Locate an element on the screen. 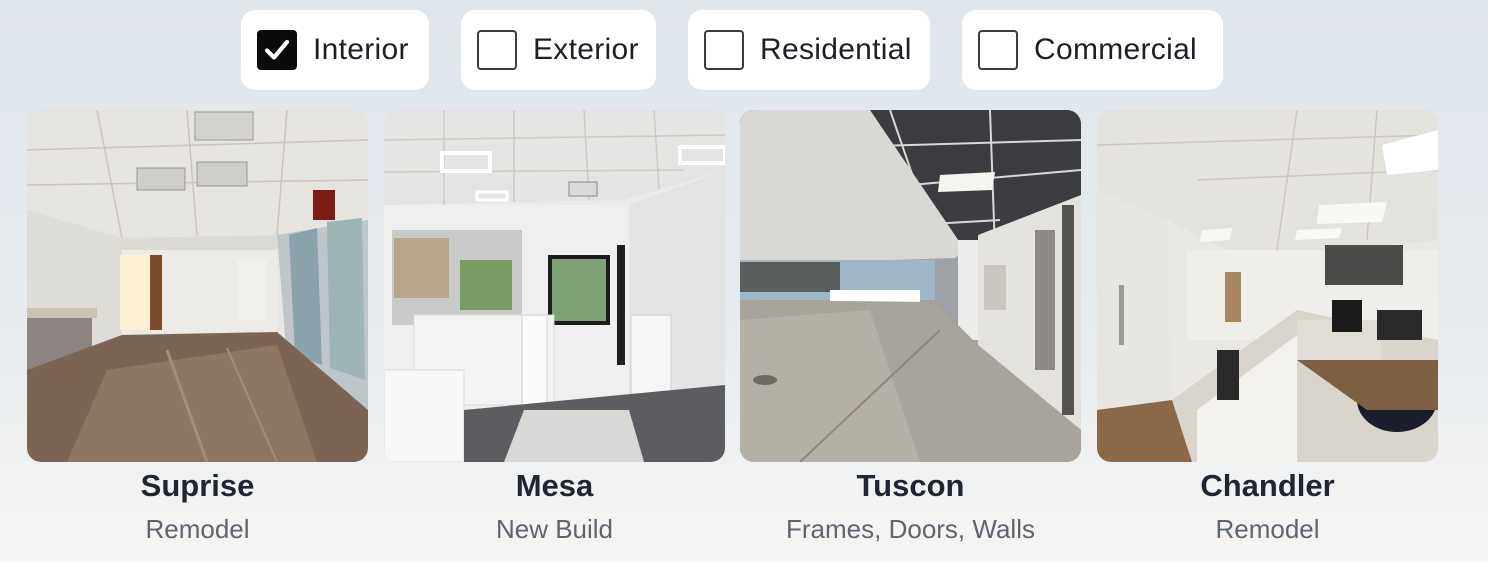 The image size is (1488, 562). filter-bar: Interior Exterior Residential Commercial is located at coordinates (744, 50).